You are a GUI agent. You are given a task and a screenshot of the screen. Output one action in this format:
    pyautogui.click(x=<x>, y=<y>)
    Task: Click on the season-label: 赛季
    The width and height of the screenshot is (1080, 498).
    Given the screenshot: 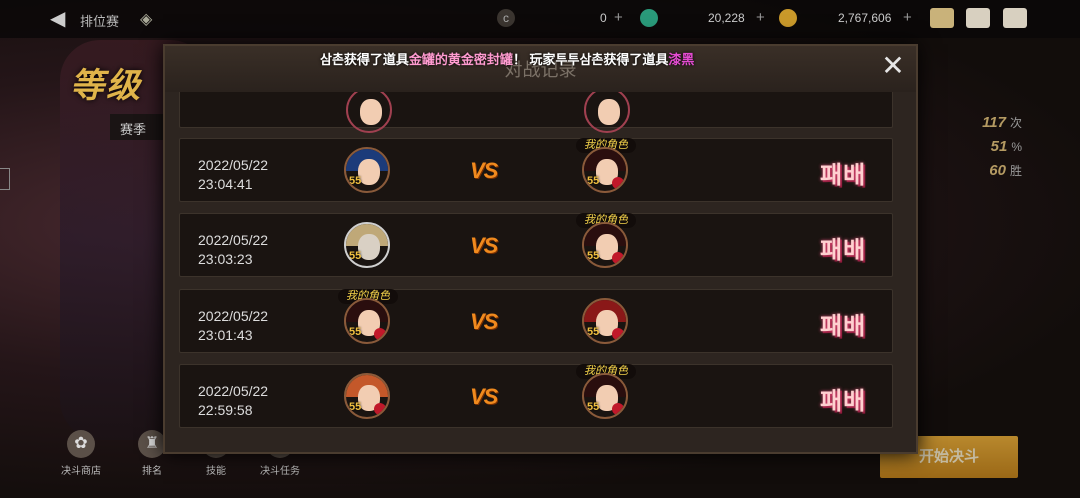 What is the action you would take?
    pyautogui.click(x=140, y=127)
    